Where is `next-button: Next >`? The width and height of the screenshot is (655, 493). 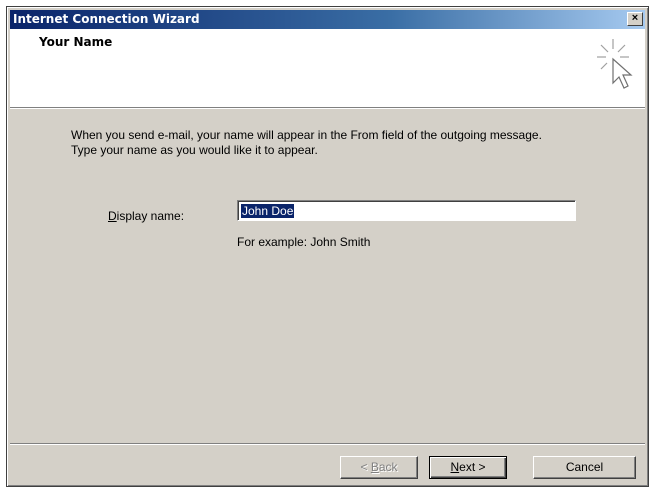
next-button: Next > is located at coordinates (468, 467).